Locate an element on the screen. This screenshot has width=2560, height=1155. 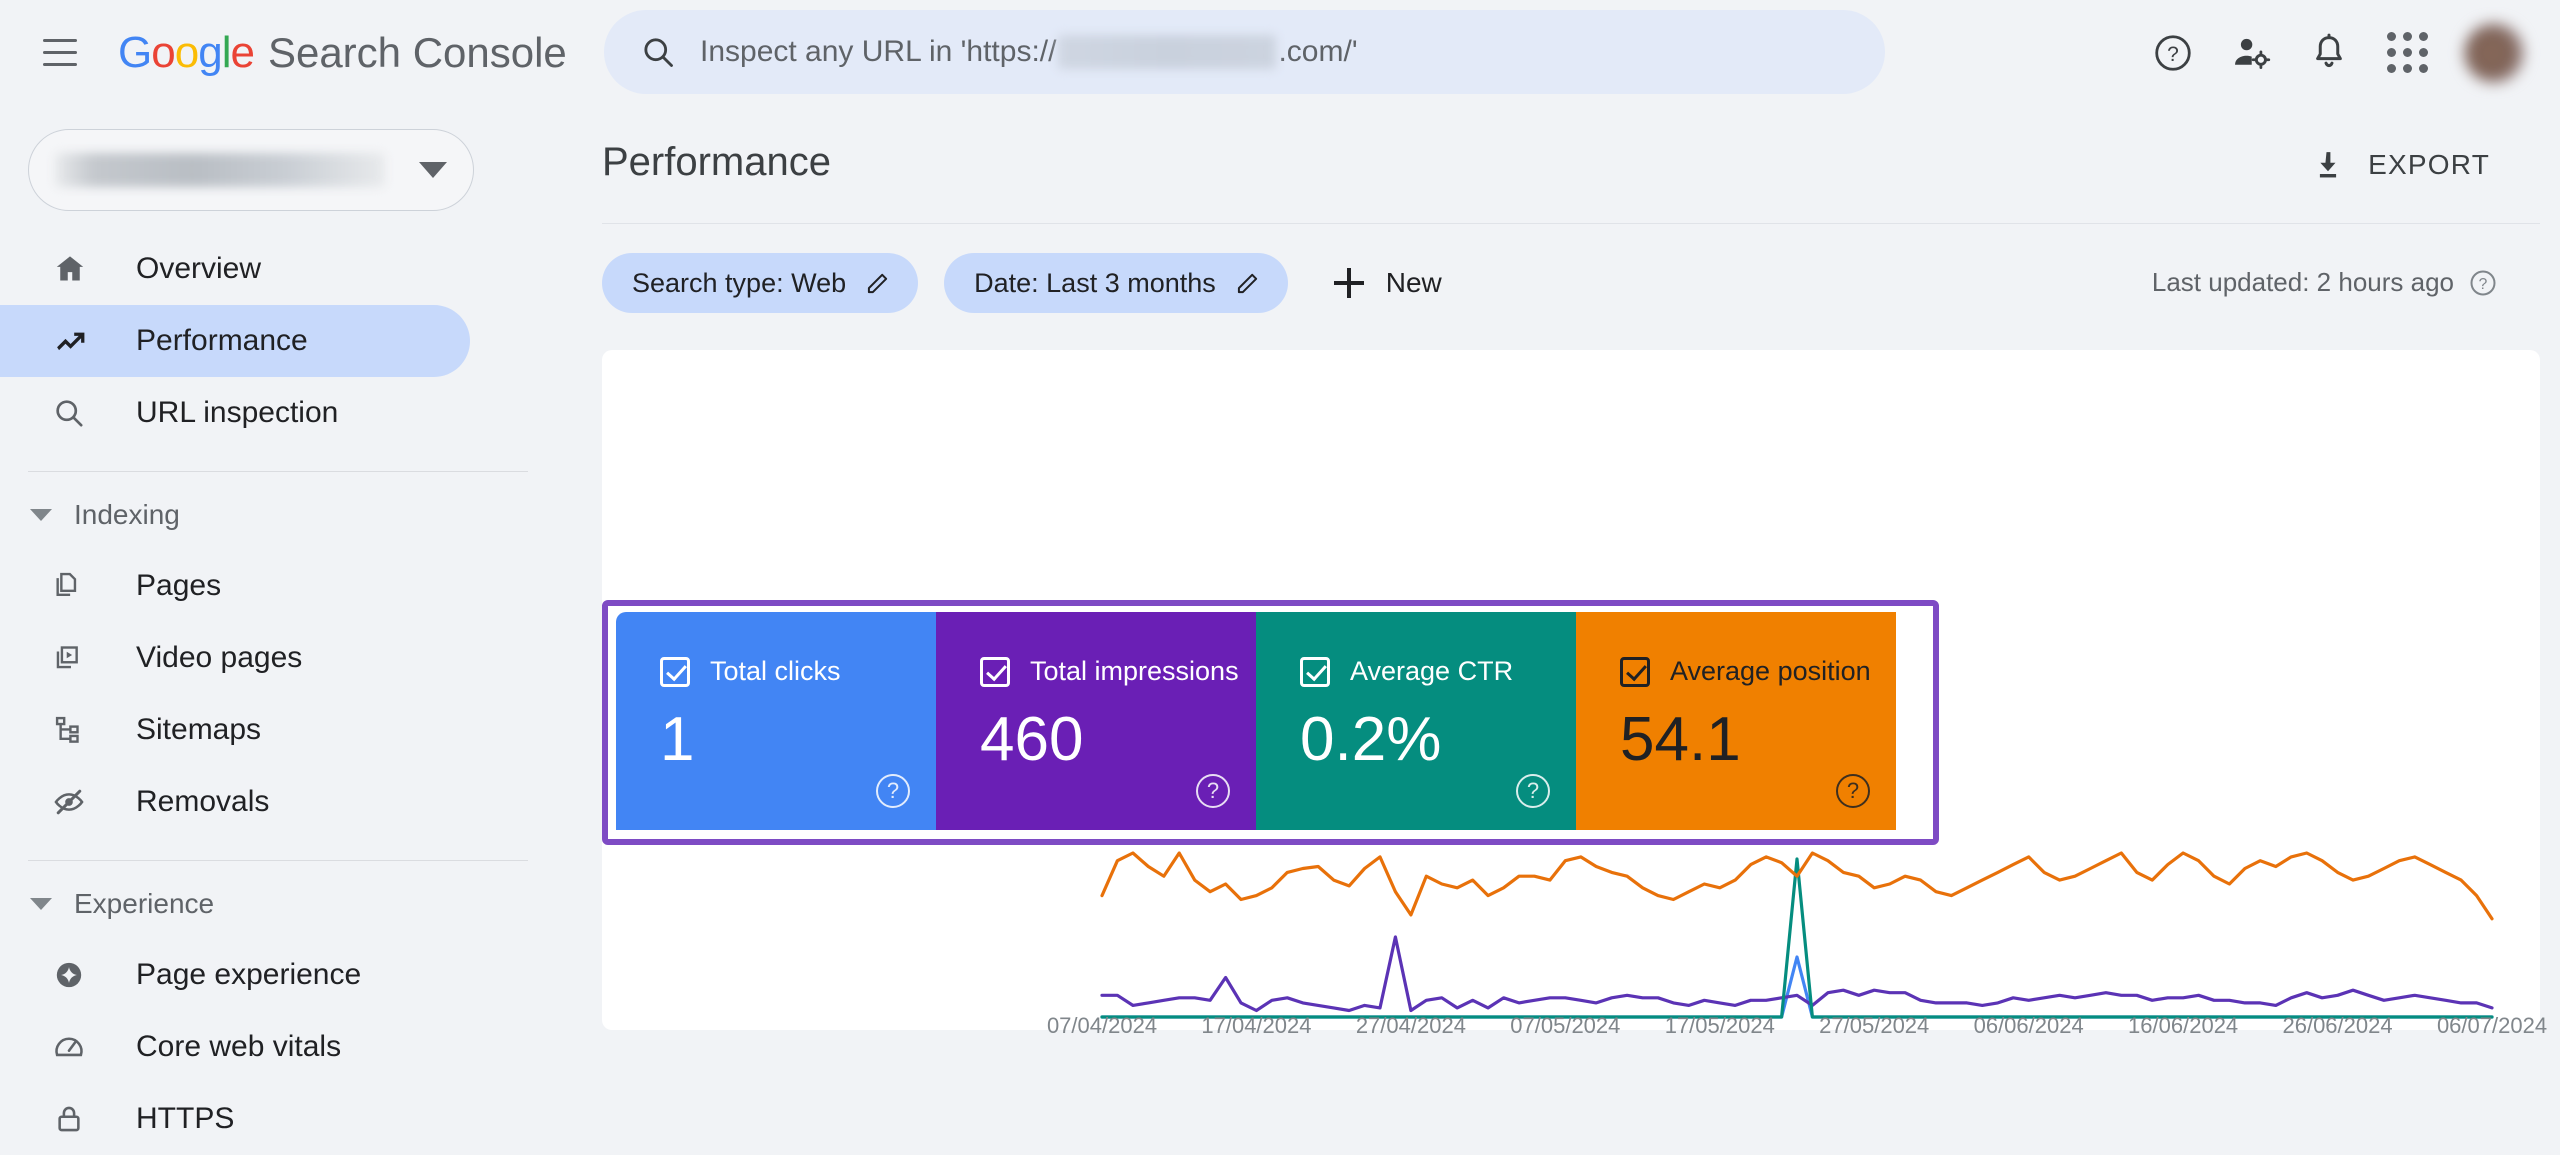
performance-chart is located at coordinates (1571, 937).